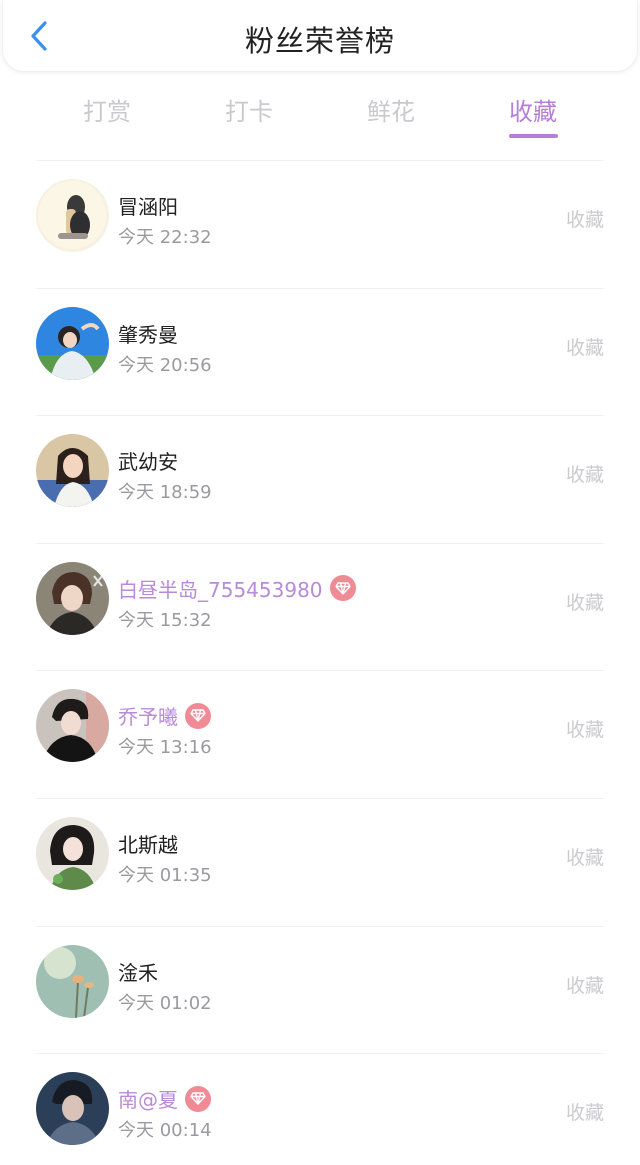 The height and width of the screenshot is (1165, 640). What do you see at coordinates (148, 843) in the screenshot?
I see `user-name: 北斯越` at bounding box center [148, 843].